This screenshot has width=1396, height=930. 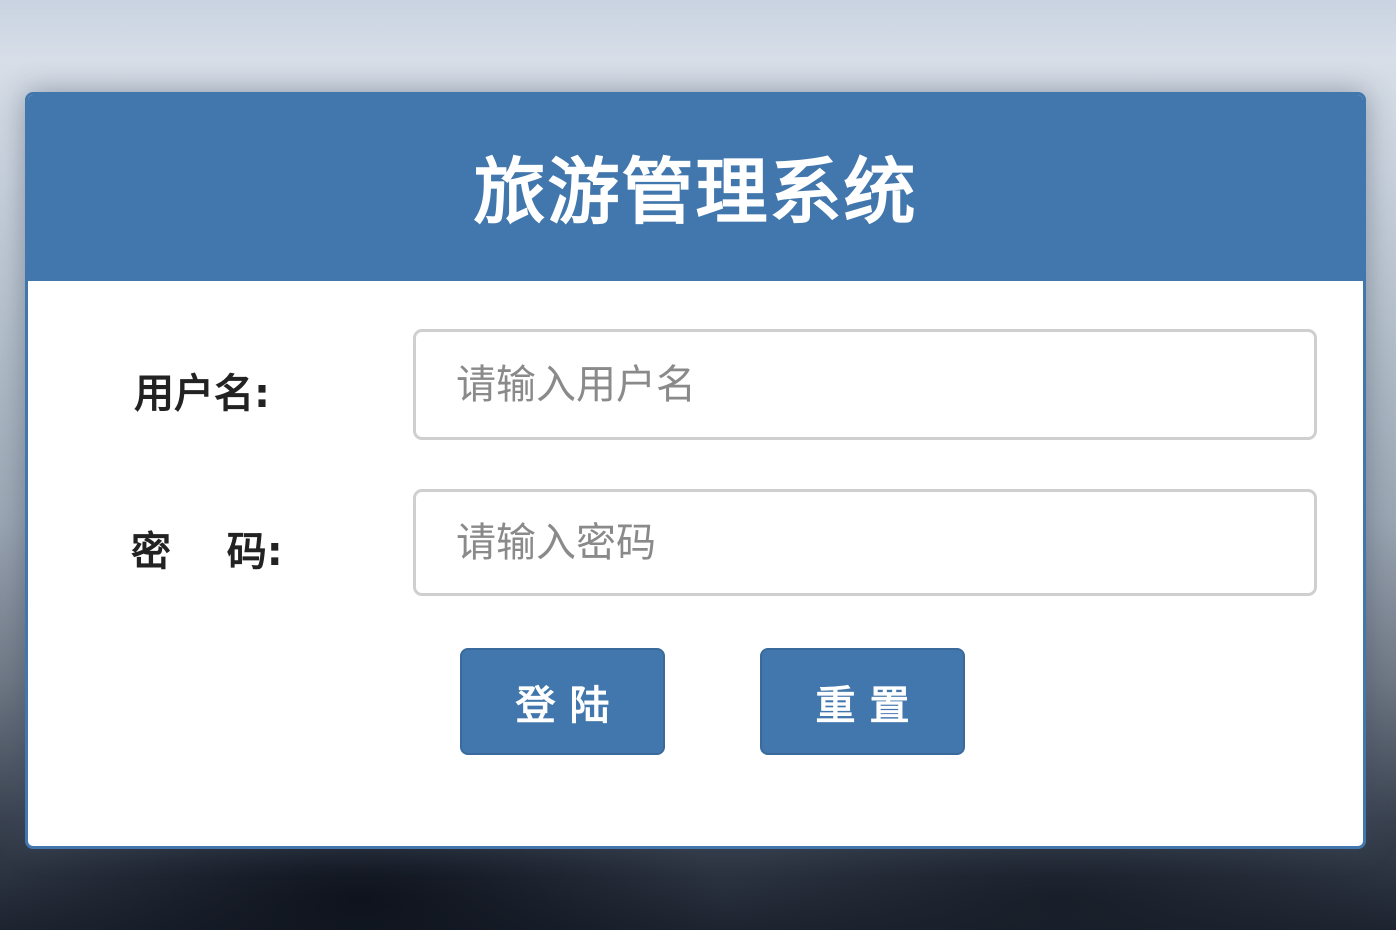 I want to click on password-input, so click(x=865, y=542).